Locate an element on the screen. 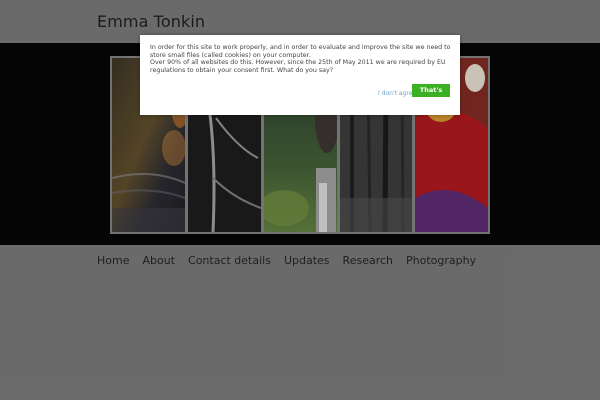 This screenshot has height=400, width=600. accept-cookies-button: That's fine is located at coordinates (431, 95).